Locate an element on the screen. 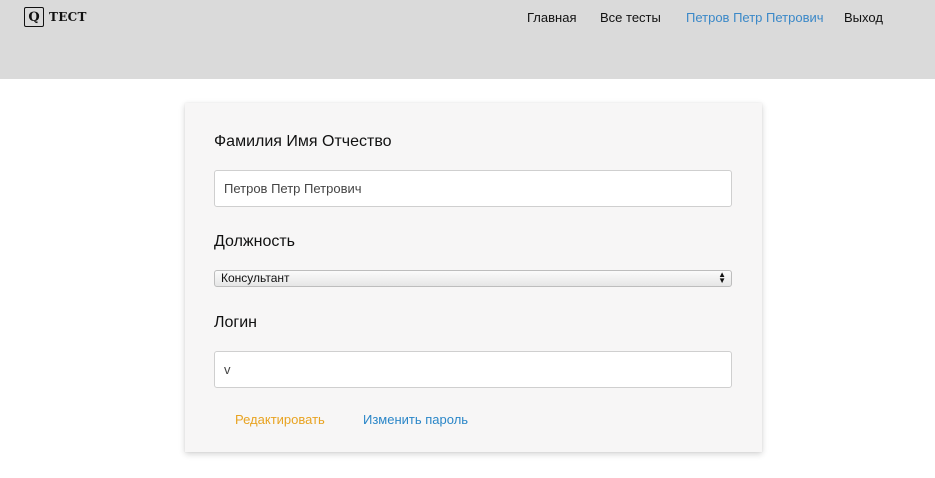  fio-input is located at coordinates (473, 188).